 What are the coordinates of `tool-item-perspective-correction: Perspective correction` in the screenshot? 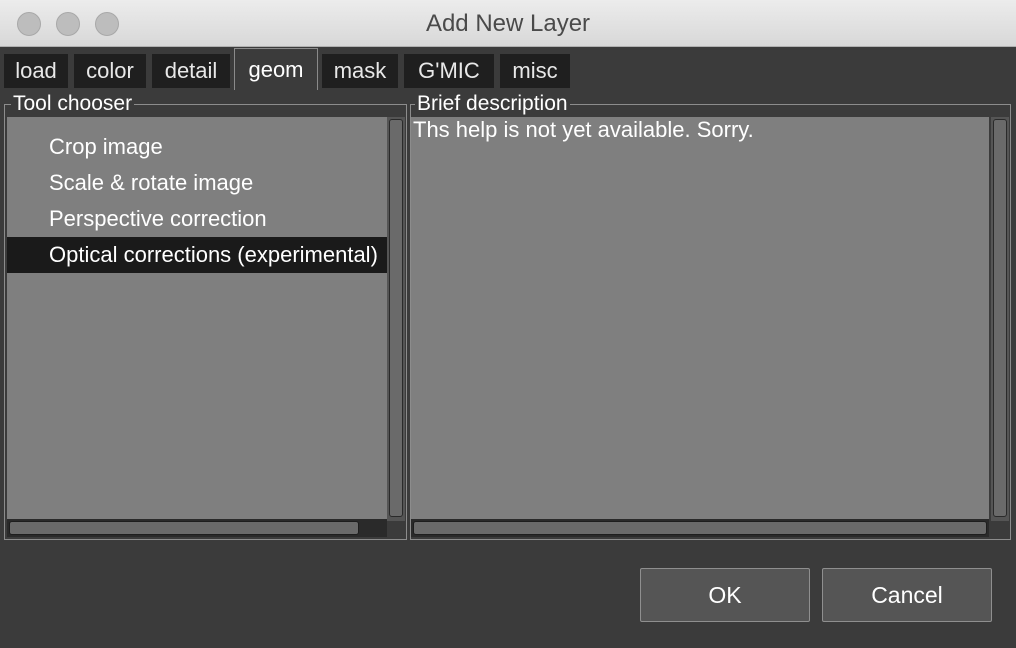 It's located at (197, 219).